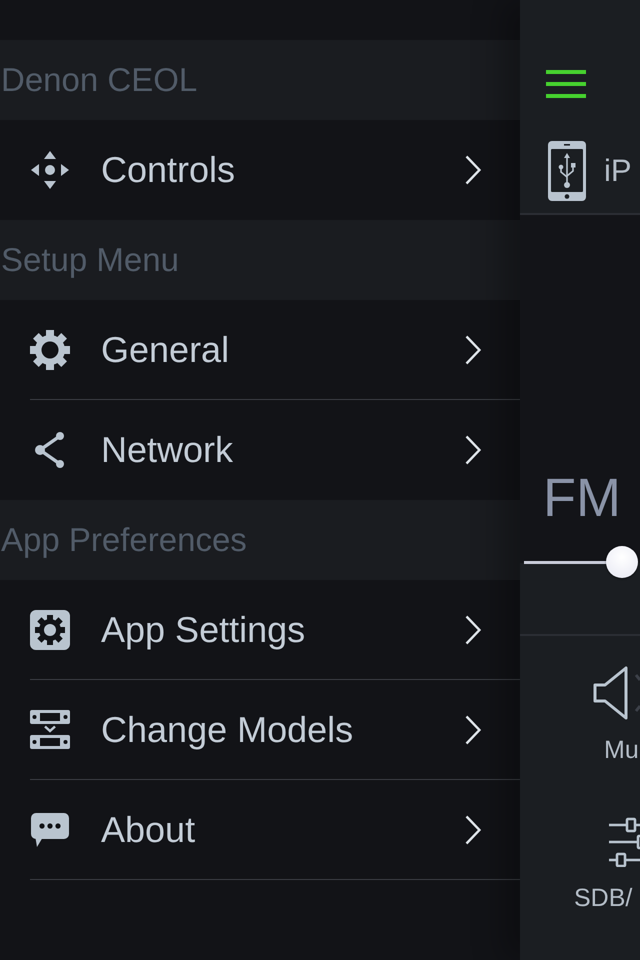 This screenshot has width=640, height=960. What do you see at coordinates (260, 830) in the screenshot?
I see `menu-item: About` at bounding box center [260, 830].